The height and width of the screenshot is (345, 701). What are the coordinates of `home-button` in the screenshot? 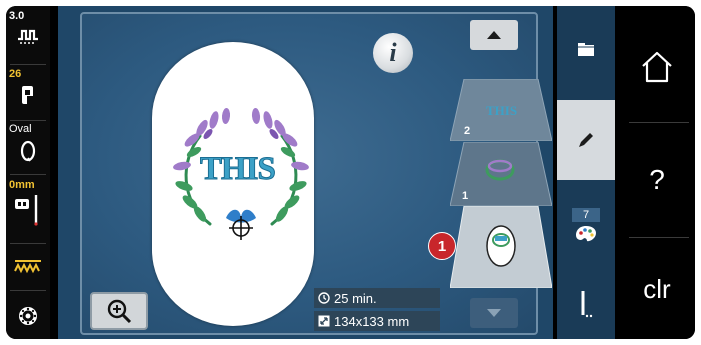 It's located at (657, 67).